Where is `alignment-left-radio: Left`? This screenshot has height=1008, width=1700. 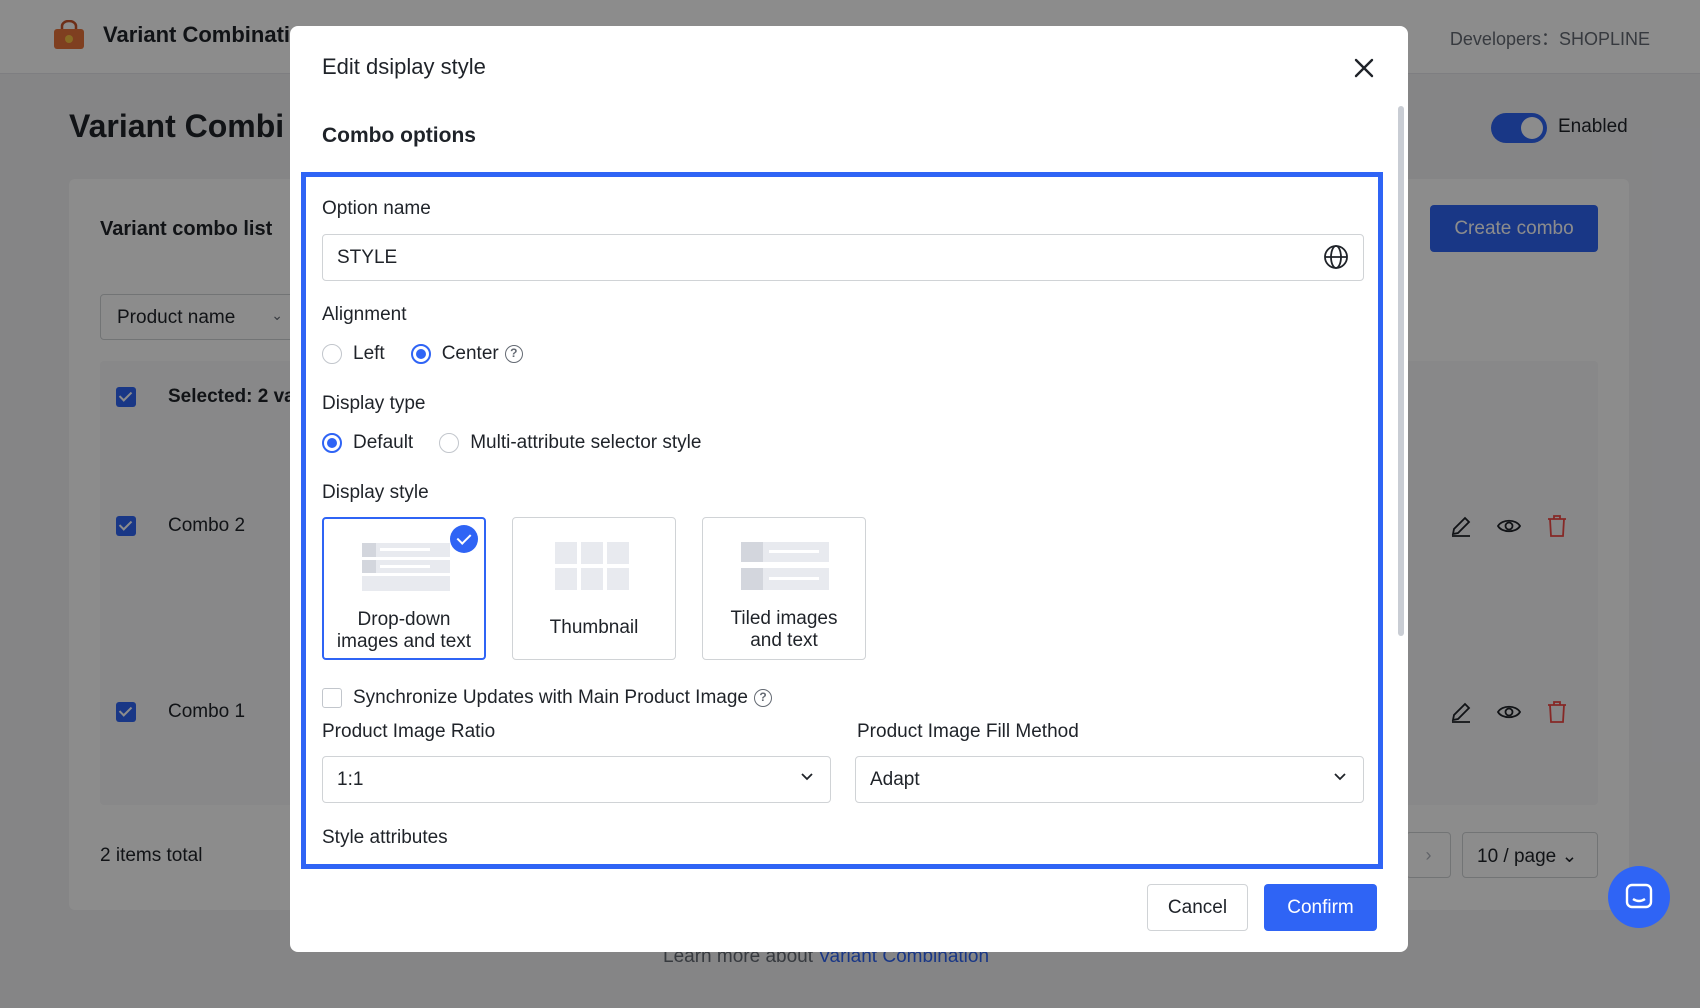 alignment-left-radio: Left is located at coordinates (353, 354).